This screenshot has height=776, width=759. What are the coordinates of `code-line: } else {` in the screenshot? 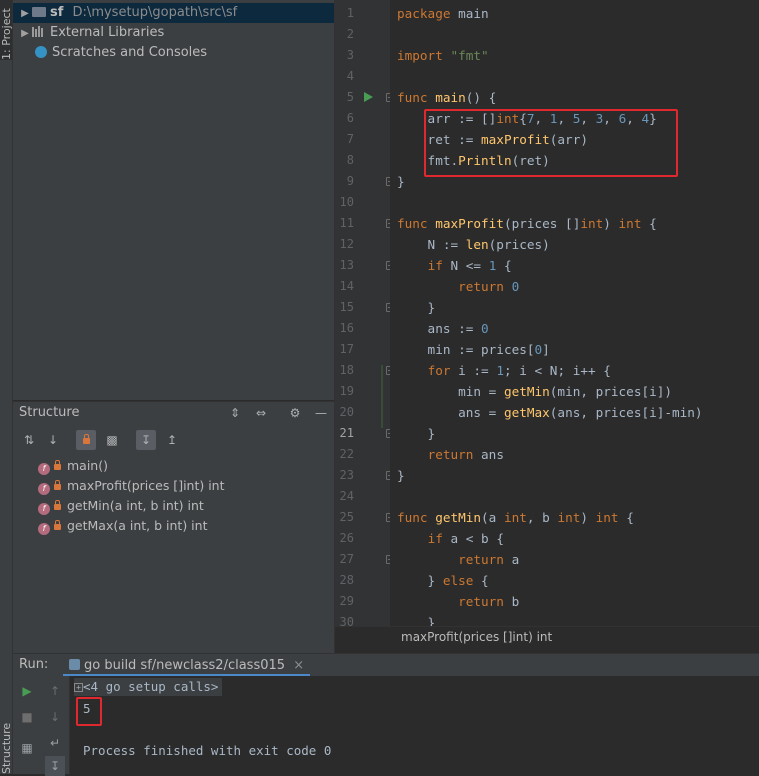 It's located at (443, 580).